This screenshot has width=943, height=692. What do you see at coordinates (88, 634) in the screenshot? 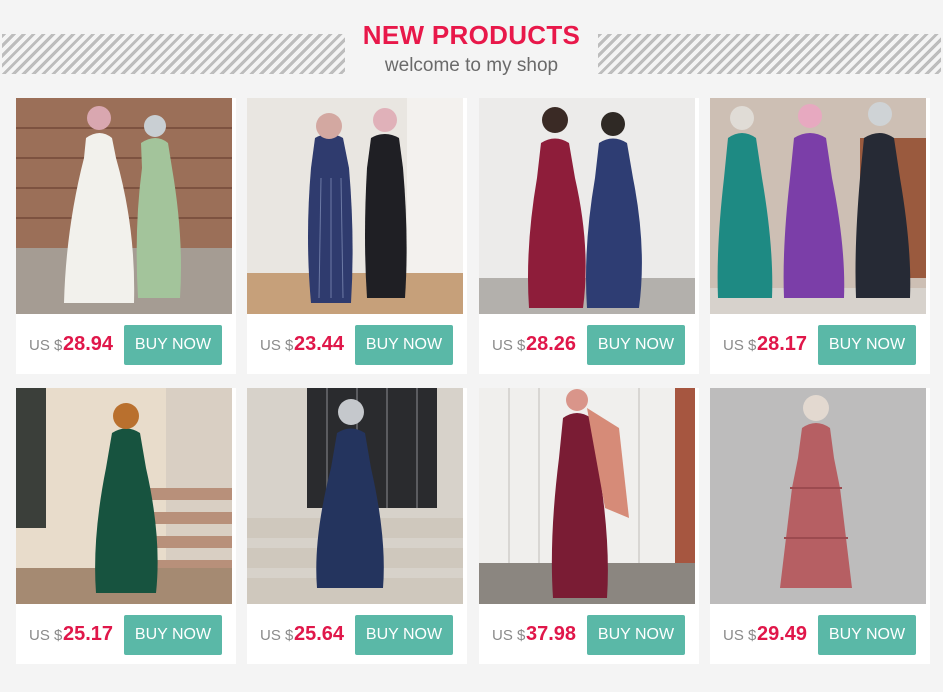
I see `price-value: 25.17` at bounding box center [88, 634].